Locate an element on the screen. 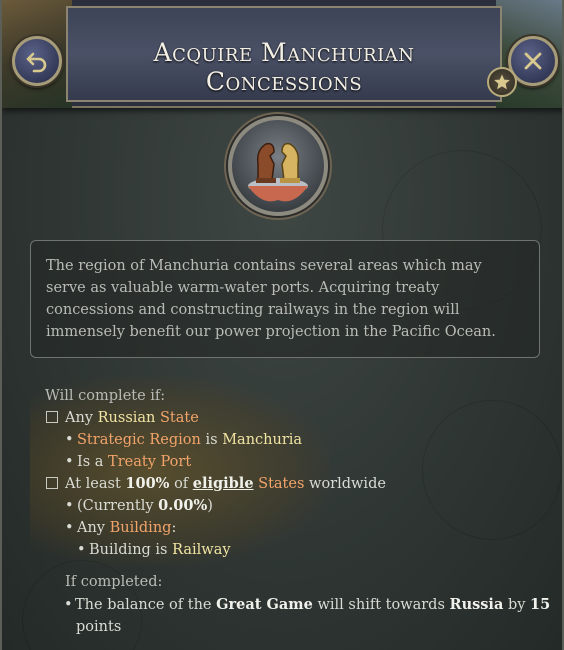 The height and width of the screenshot is (650, 564). text: The balance of the is located at coordinates (143, 605).